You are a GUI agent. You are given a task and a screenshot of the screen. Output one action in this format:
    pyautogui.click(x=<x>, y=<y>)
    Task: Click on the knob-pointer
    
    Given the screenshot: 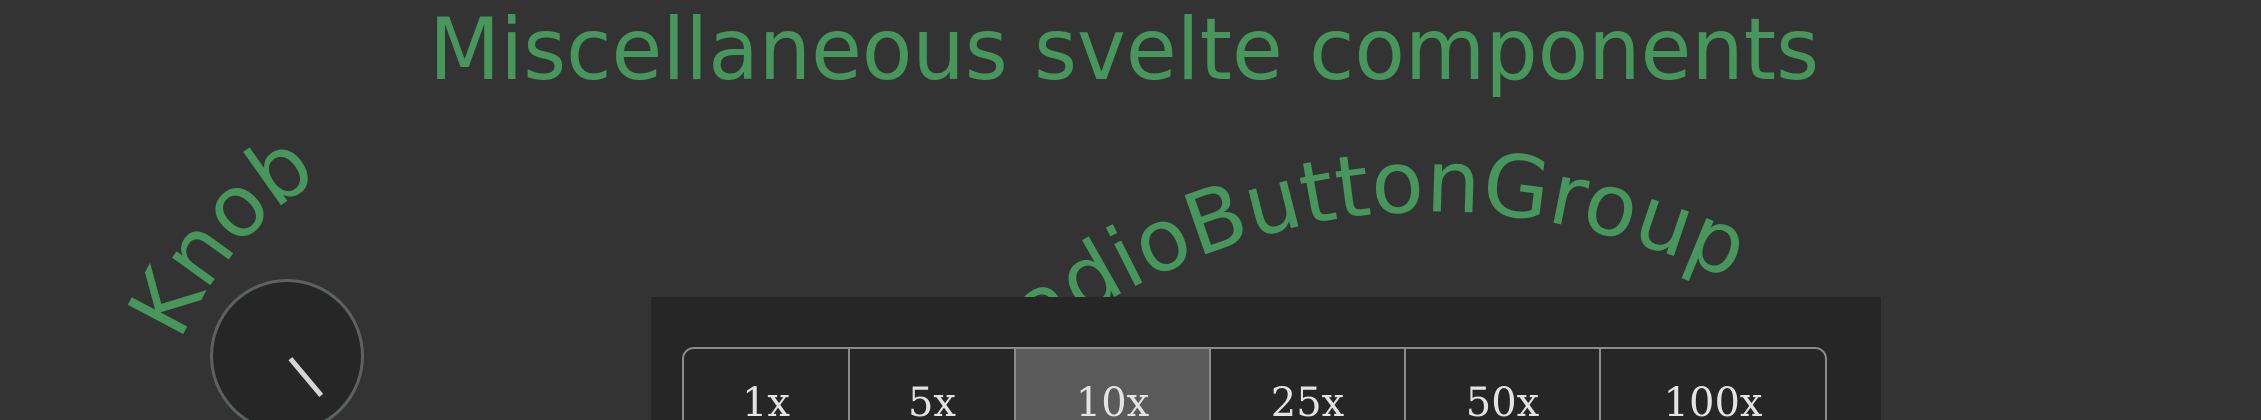 What is the action you would take?
    pyautogui.click(x=306, y=377)
    